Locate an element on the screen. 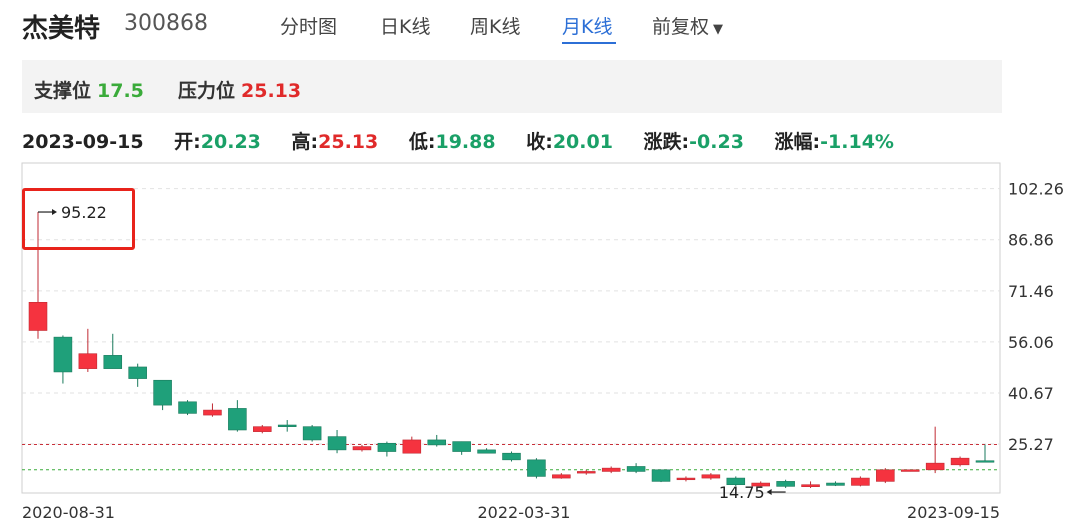 This screenshot has width=1081, height=531. quote-pct-change: 涨幅:-1.14% is located at coordinates (834, 142).